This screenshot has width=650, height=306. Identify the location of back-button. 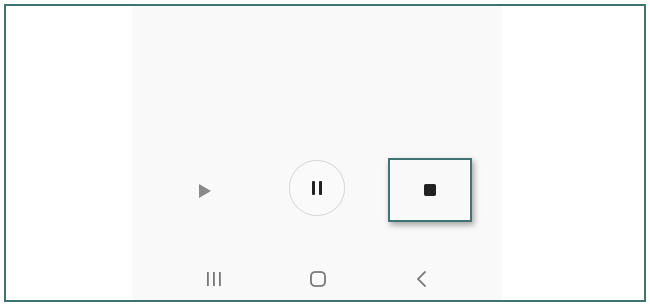
(422, 279).